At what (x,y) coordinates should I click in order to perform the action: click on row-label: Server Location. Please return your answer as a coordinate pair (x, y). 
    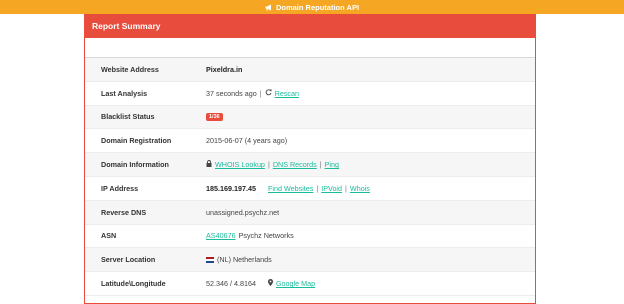
    Looking at the image, I should click on (128, 260).